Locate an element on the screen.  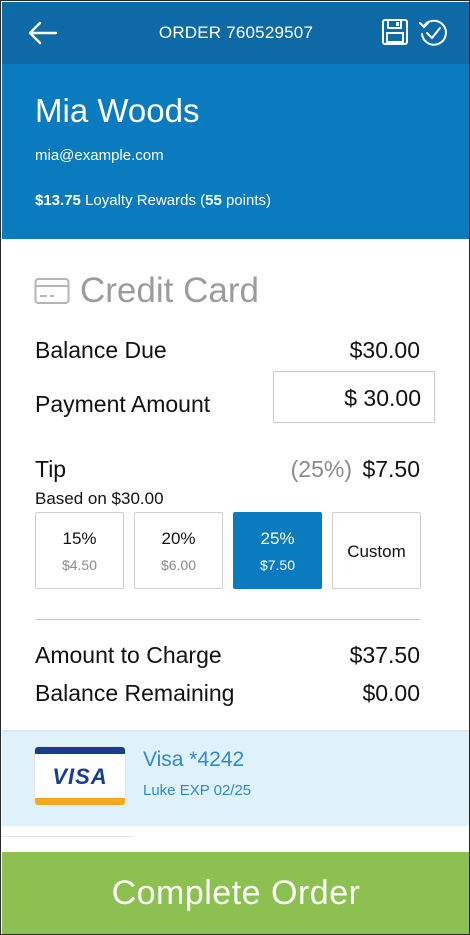
rewards-text: Loyalty Rewards ( is located at coordinates (143, 200).